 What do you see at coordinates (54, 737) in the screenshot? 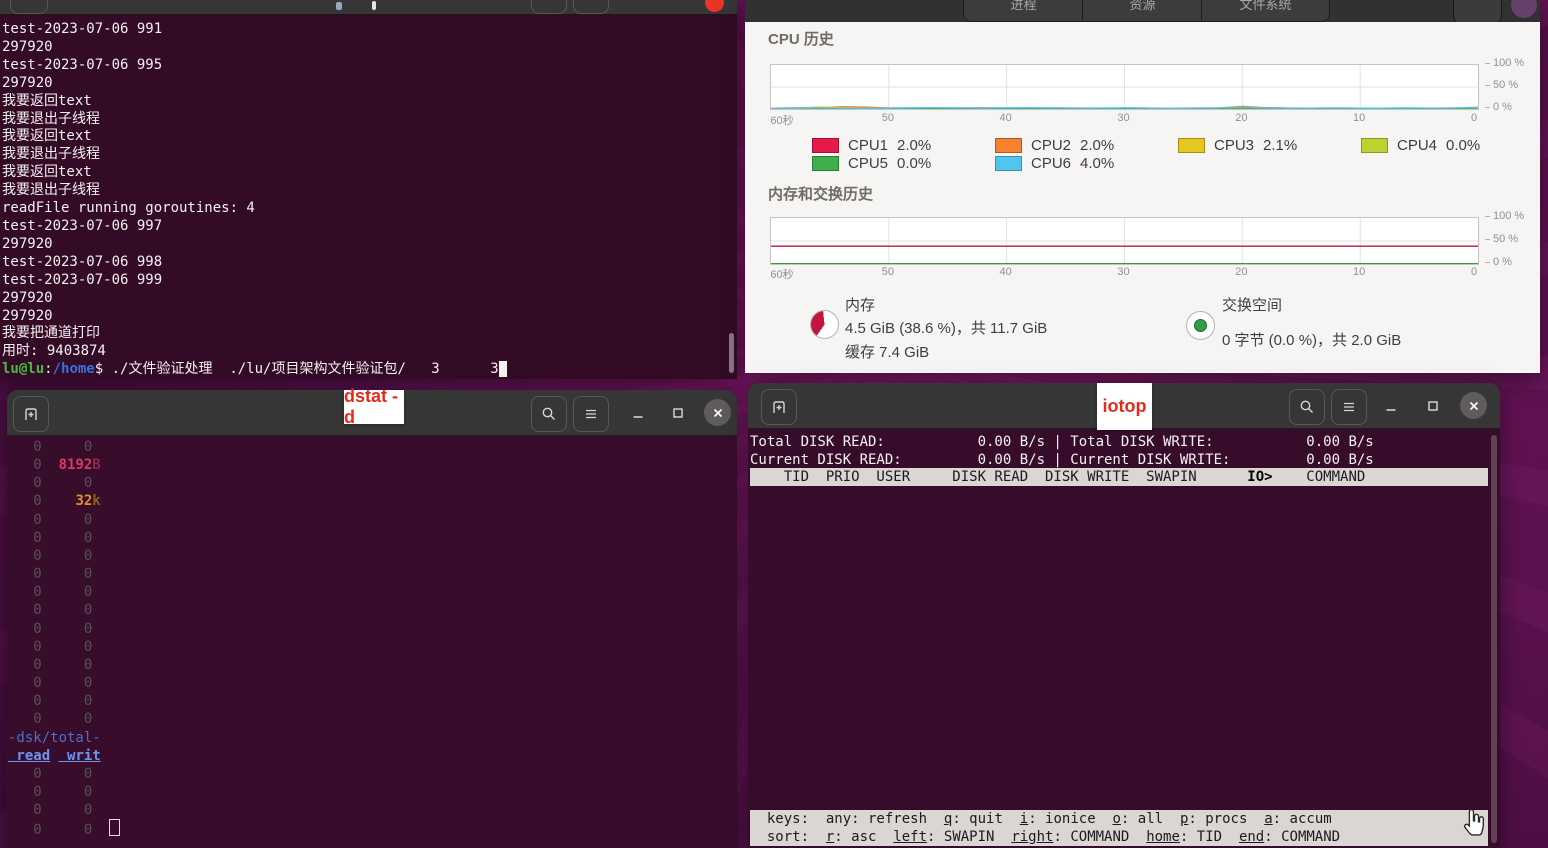
I see `terminal-line: -dsk/total-` at bounding box center [54, 737].